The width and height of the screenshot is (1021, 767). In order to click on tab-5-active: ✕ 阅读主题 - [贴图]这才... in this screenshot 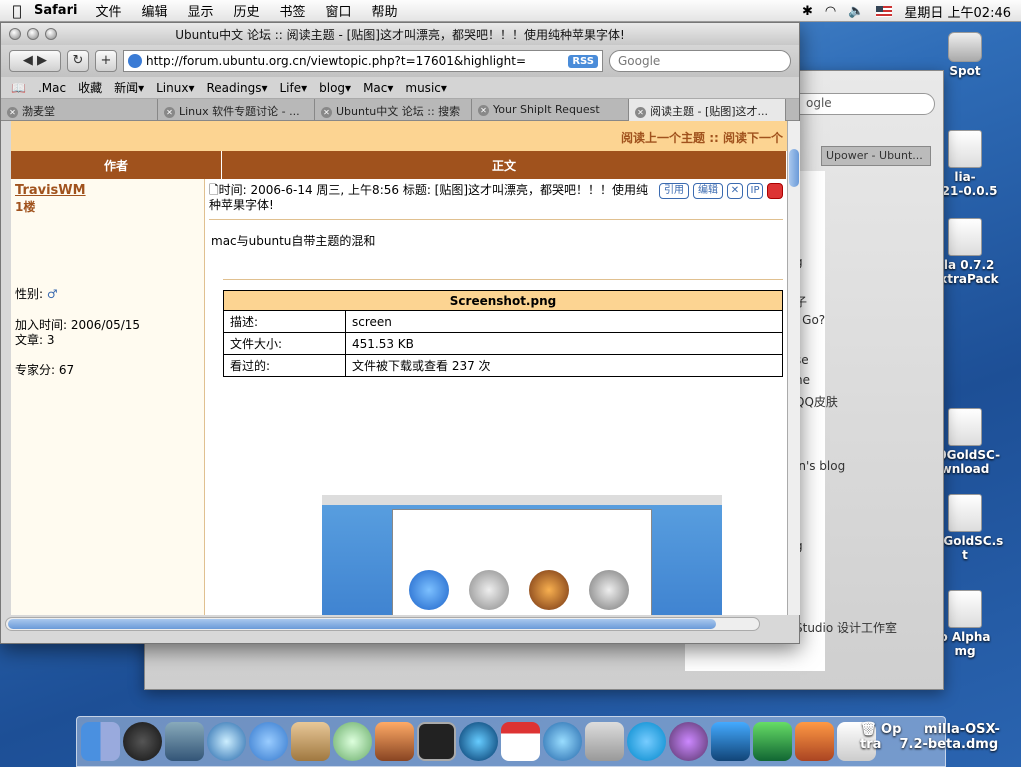, I will do `click(707, 110)`.